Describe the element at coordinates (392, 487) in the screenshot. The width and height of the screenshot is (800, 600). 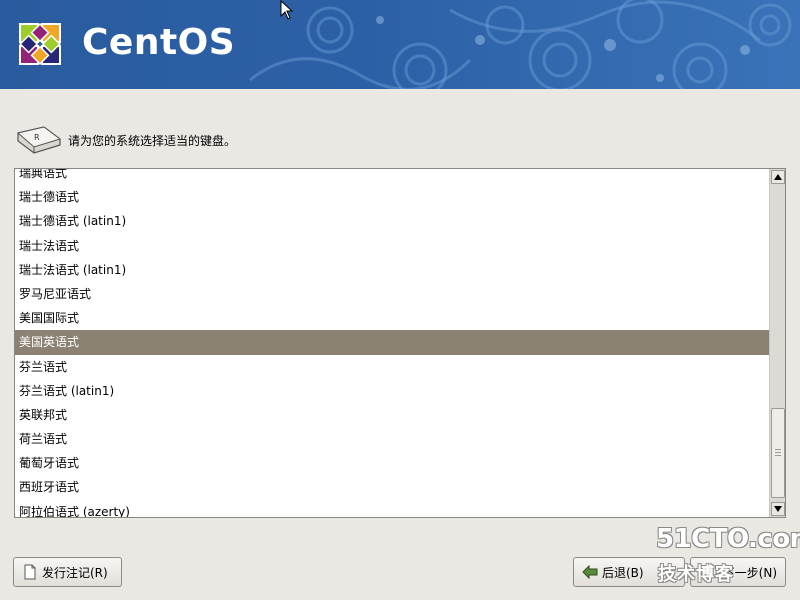
I see `list-item: 西班牙语式` at that location.